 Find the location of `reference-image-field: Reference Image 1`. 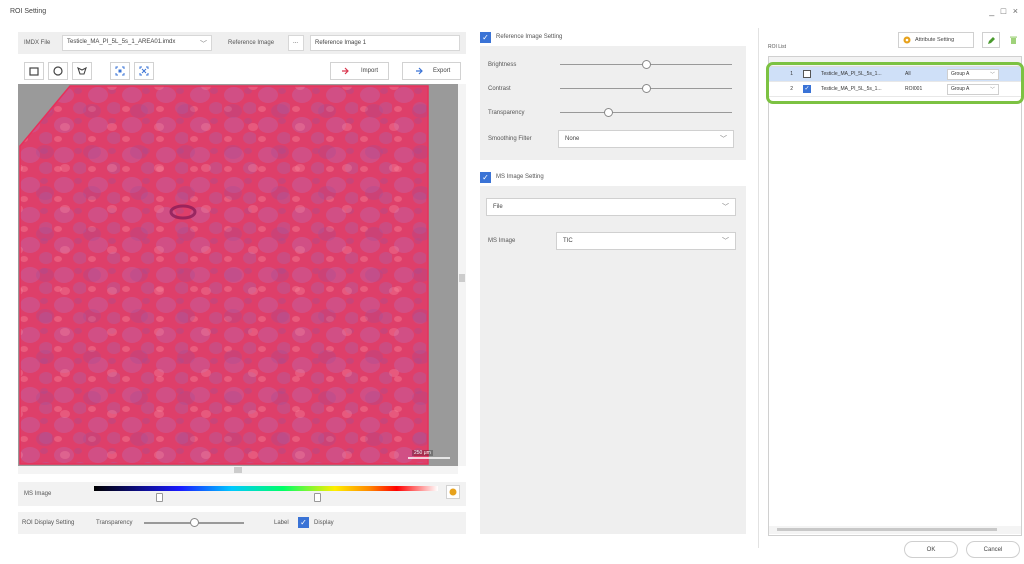

reference-image-field: Reference Image 1 is located at coordinates (385, 43).